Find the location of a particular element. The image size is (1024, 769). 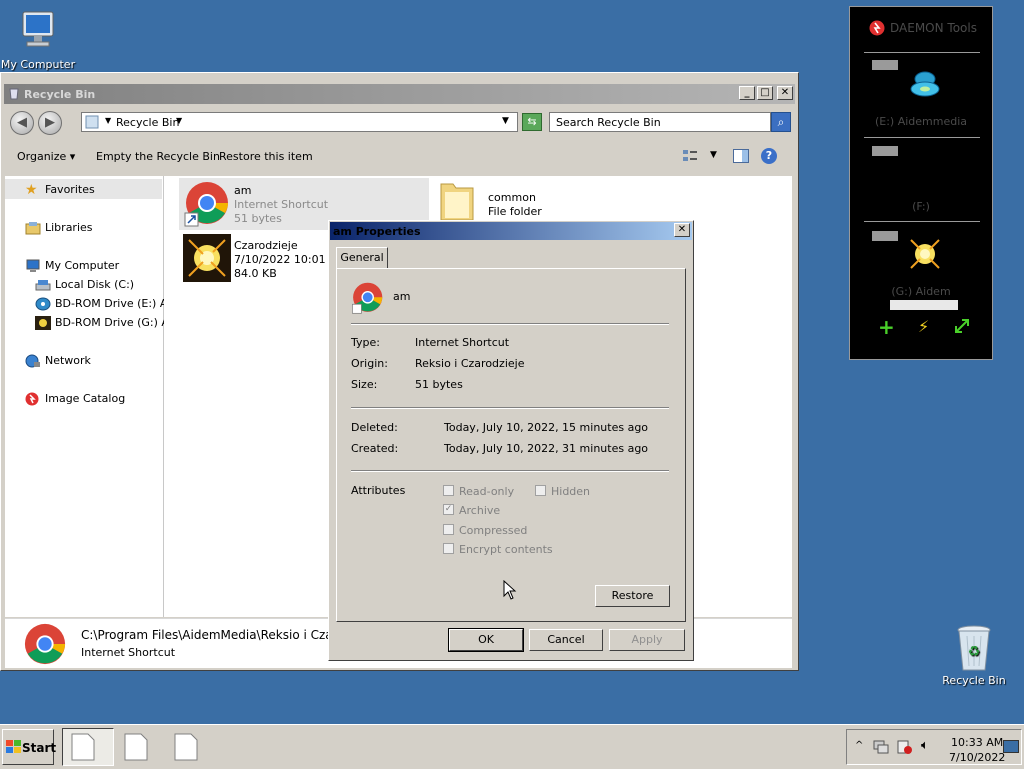

tab-general: General is located at coordinates (362, 258).